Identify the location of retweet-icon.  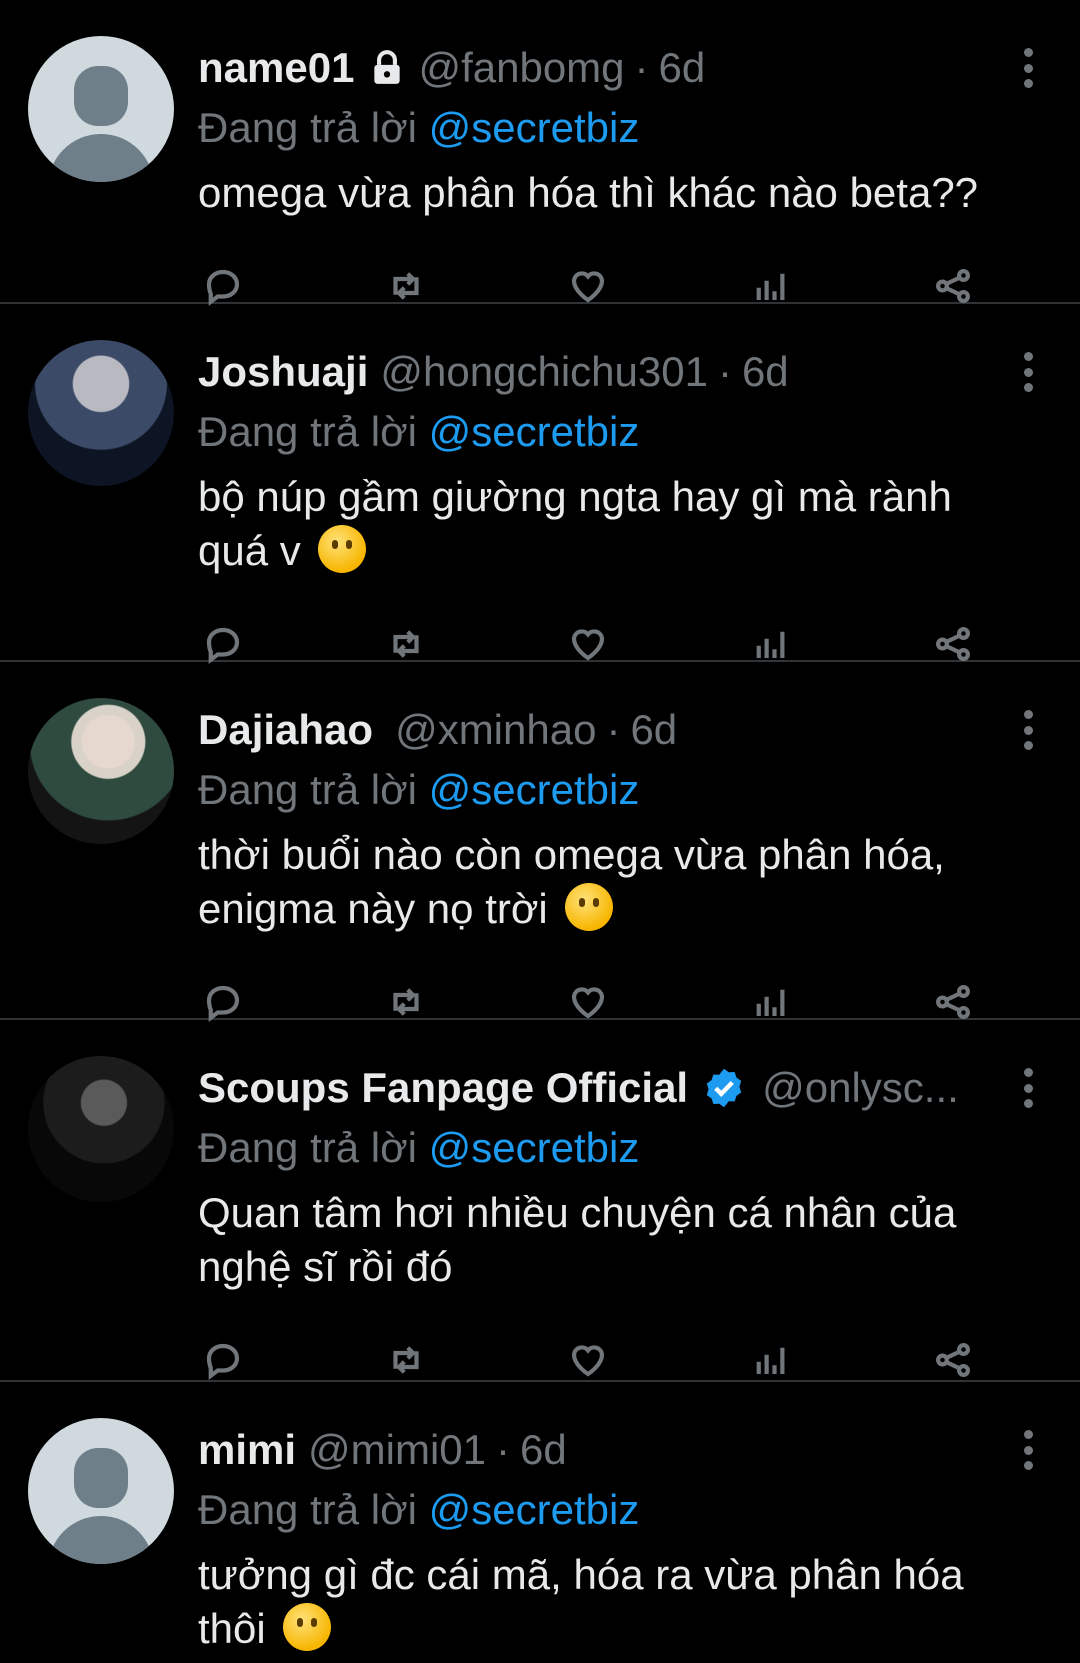
(406, 1360).